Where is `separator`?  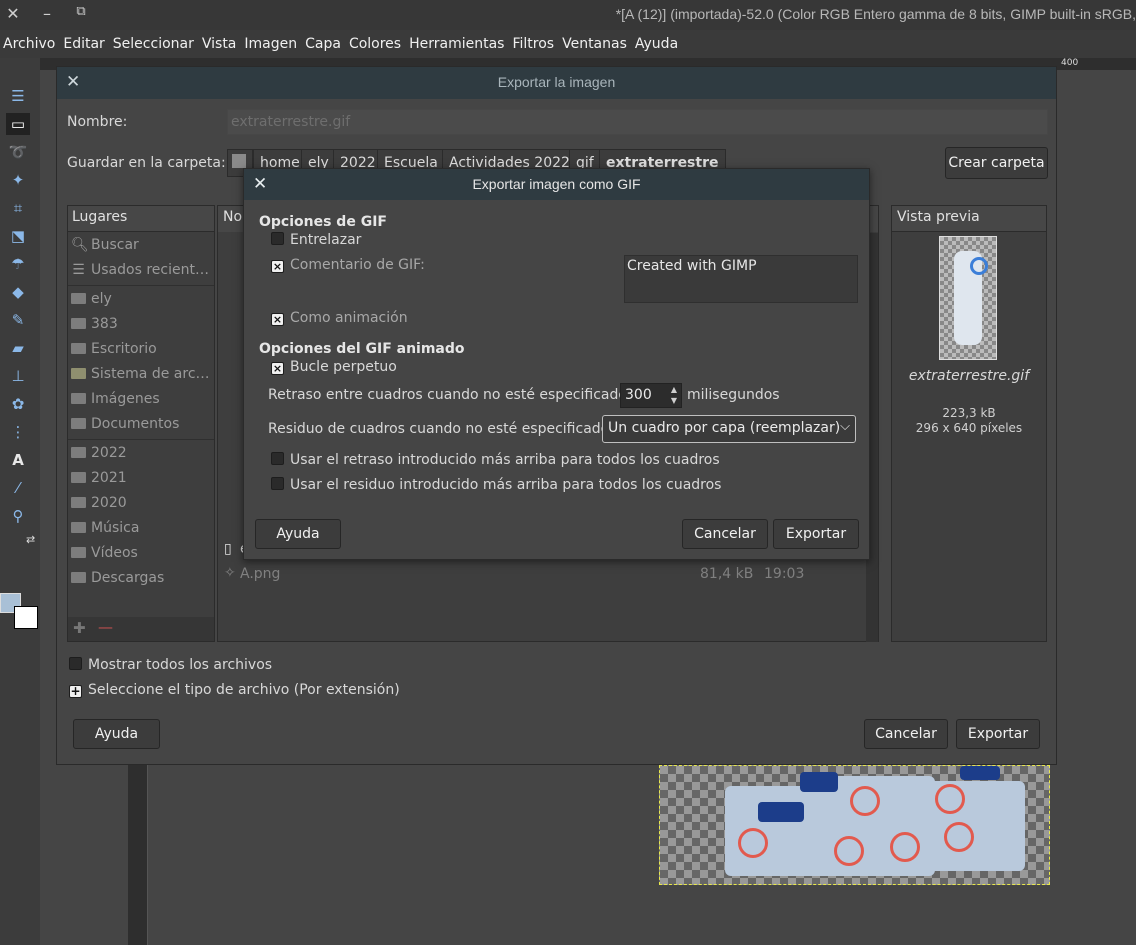 separator is located at coordinates (141, 285).